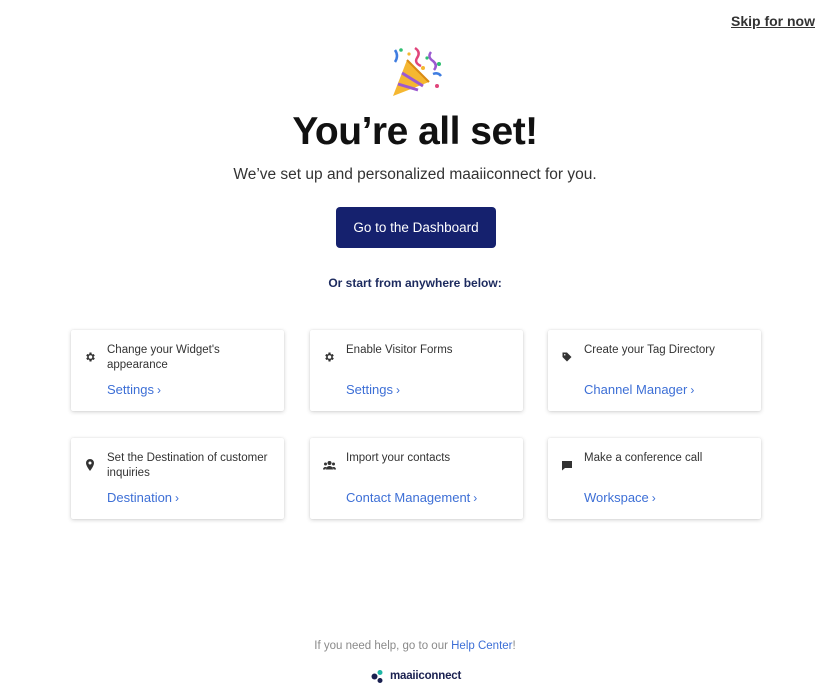 The height and width of the screenshot is (685, 830). What do you see at coordinates (377, 676) in the screenshot?
I see `brand-mark-icon` at bounding box center [377, 676].